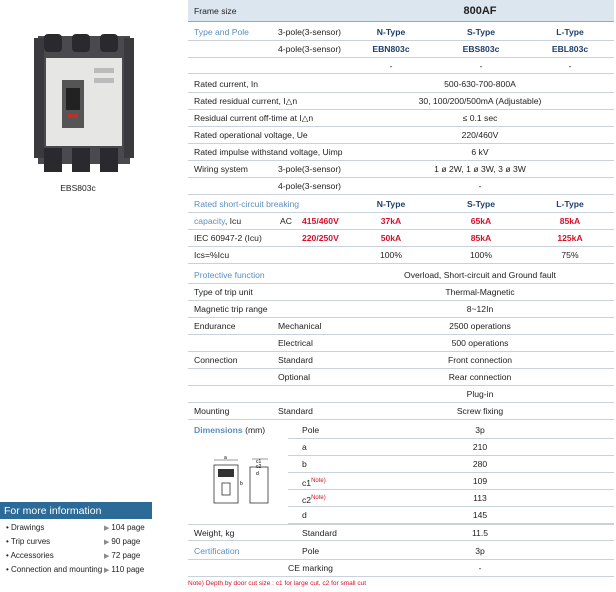 This screenshot has width=616, height=592. What do you see at coordinates (480, 533) in the screenshot?
I see `weight-value: 11.5` at bounding box center [480, 533].